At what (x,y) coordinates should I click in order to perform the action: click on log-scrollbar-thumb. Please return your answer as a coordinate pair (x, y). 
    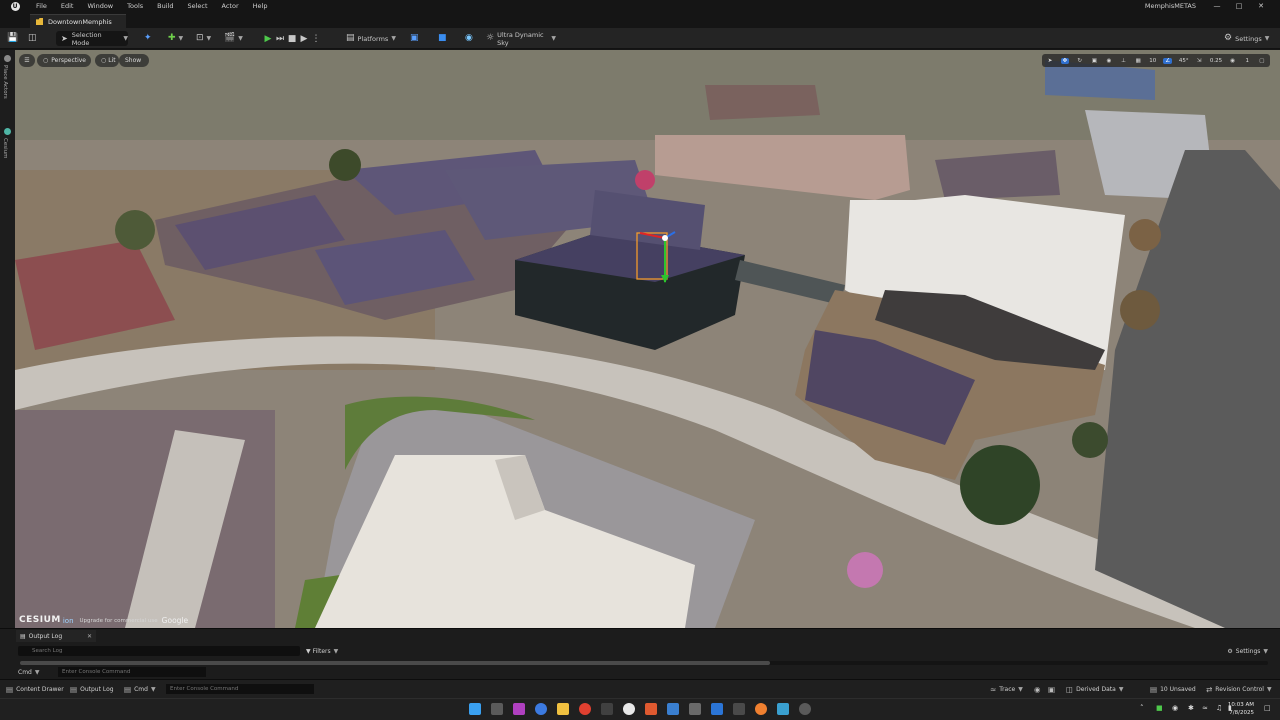
    Looking at the image, I should click on (395, 663).